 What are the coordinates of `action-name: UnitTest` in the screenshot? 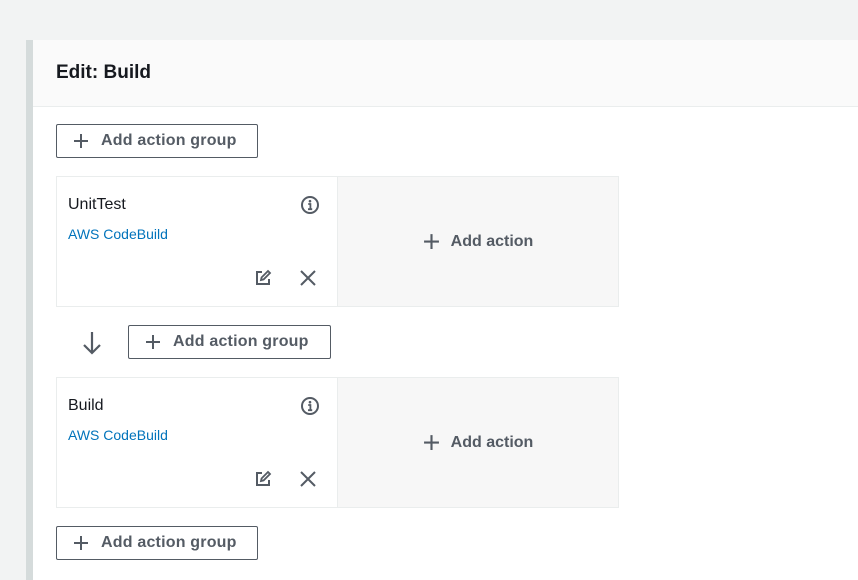 It's located at (97, 204).